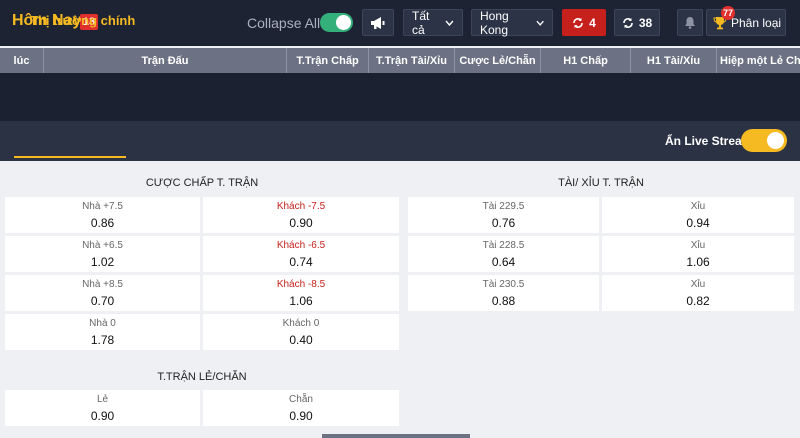  What do you see at coordinates (102, 206) in the screenshot?
I see `odds-label: Nhà +7.5` at bounding box center [102, 206].